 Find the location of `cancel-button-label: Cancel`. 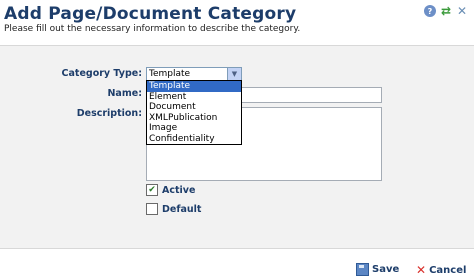

cancel-button-label: Cancel is located at coordinates (448, 270).